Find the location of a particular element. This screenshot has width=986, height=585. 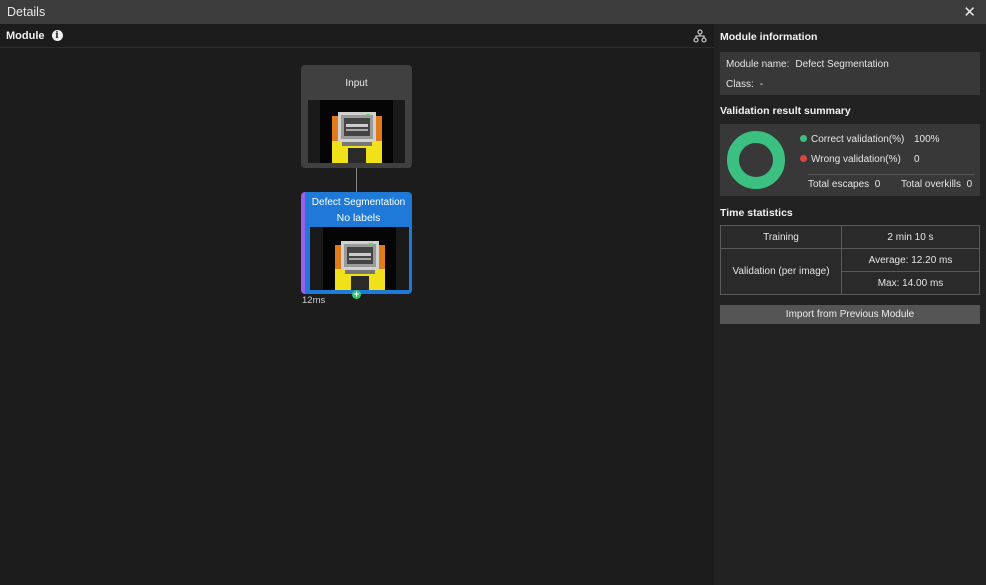

module-header: Module i is located at coordinates (357, 36).